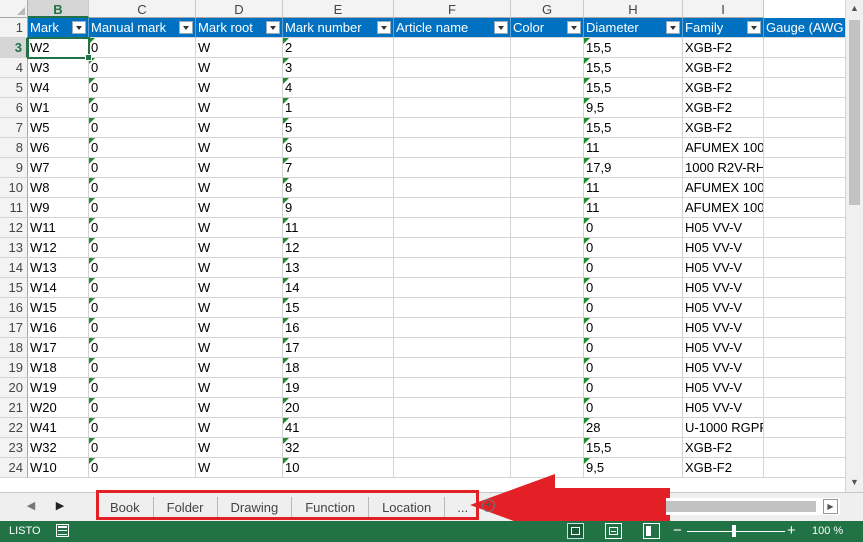 The image size is (863, 542). What do you see at coordinates (338, 248) in the screenshot?
I see `table-cell: 12` at bounding box center [338, 248].